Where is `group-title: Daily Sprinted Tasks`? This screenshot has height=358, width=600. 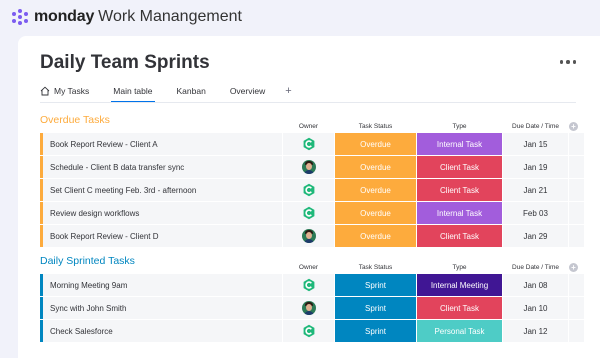
group-title: Daily Sprinted Tasks is located at coordinates (87, 261).